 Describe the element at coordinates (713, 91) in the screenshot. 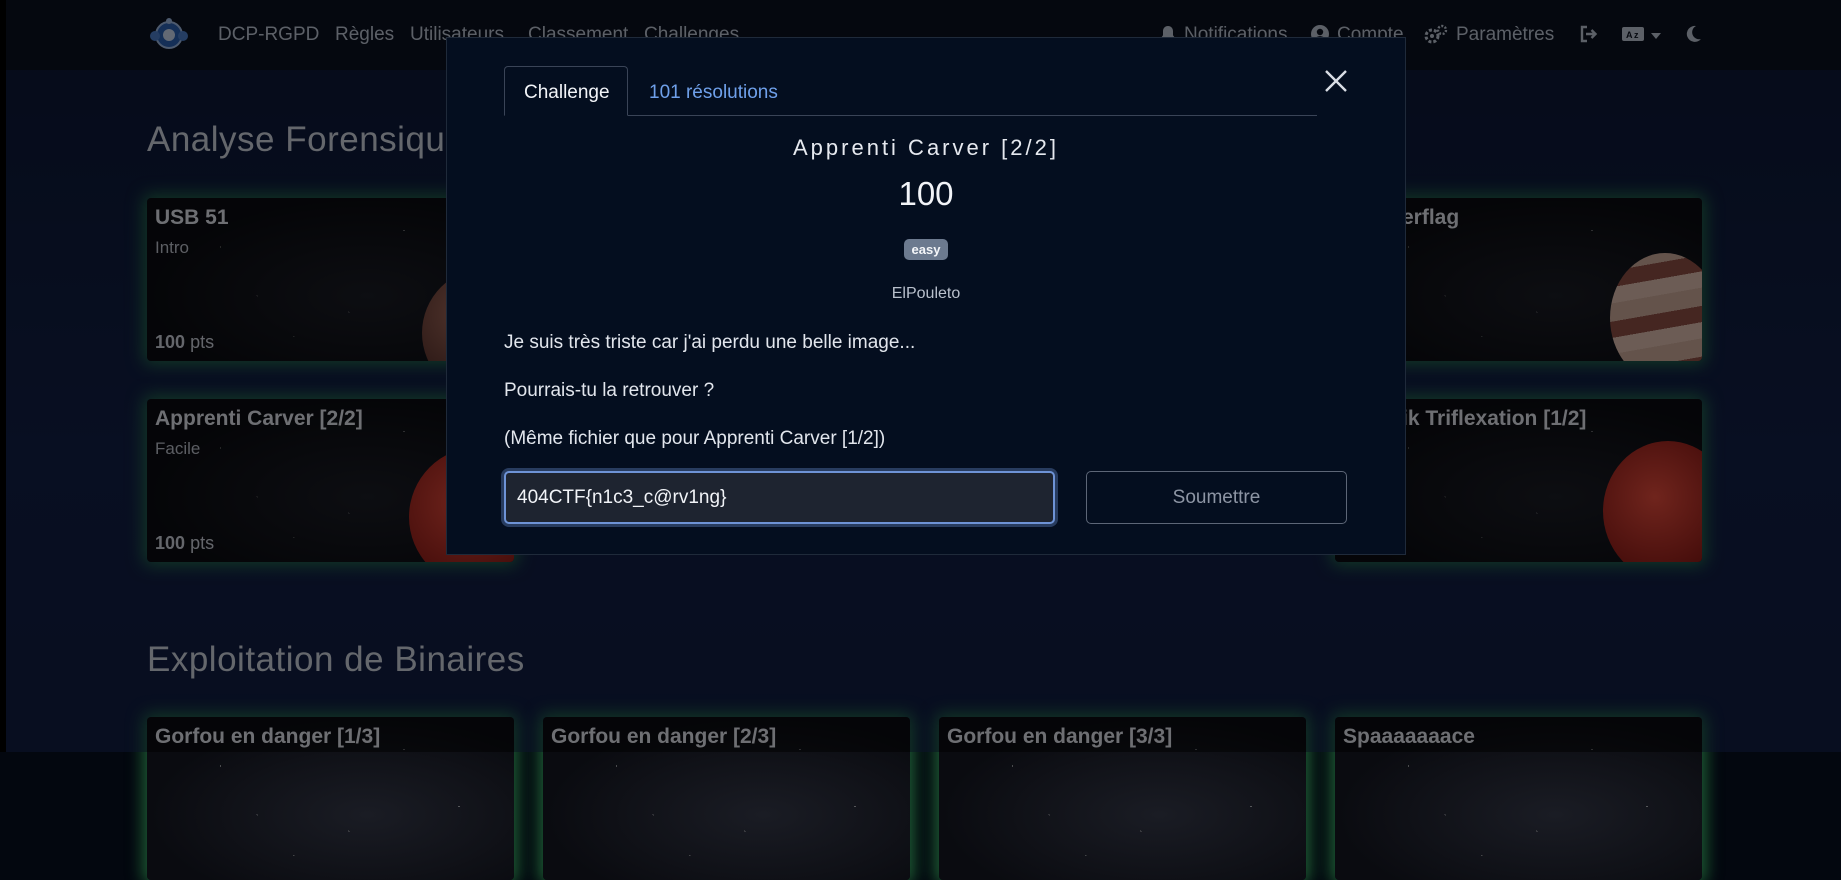

I see `tab-solves: 101 résolutions` at that location.